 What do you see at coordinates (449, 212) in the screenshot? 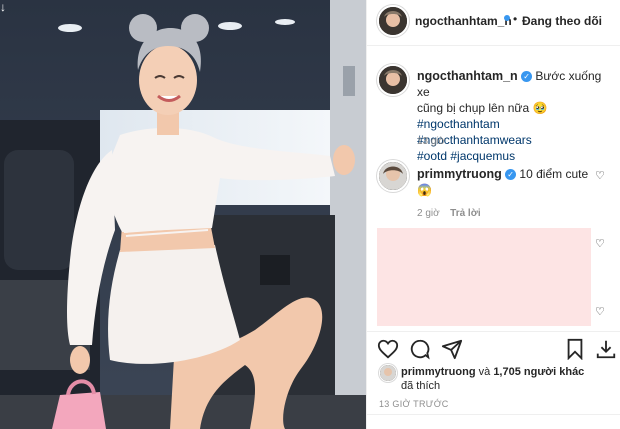
I see `comment-meta: 2 giờ Trả lời` at bounding box center [449, 212].